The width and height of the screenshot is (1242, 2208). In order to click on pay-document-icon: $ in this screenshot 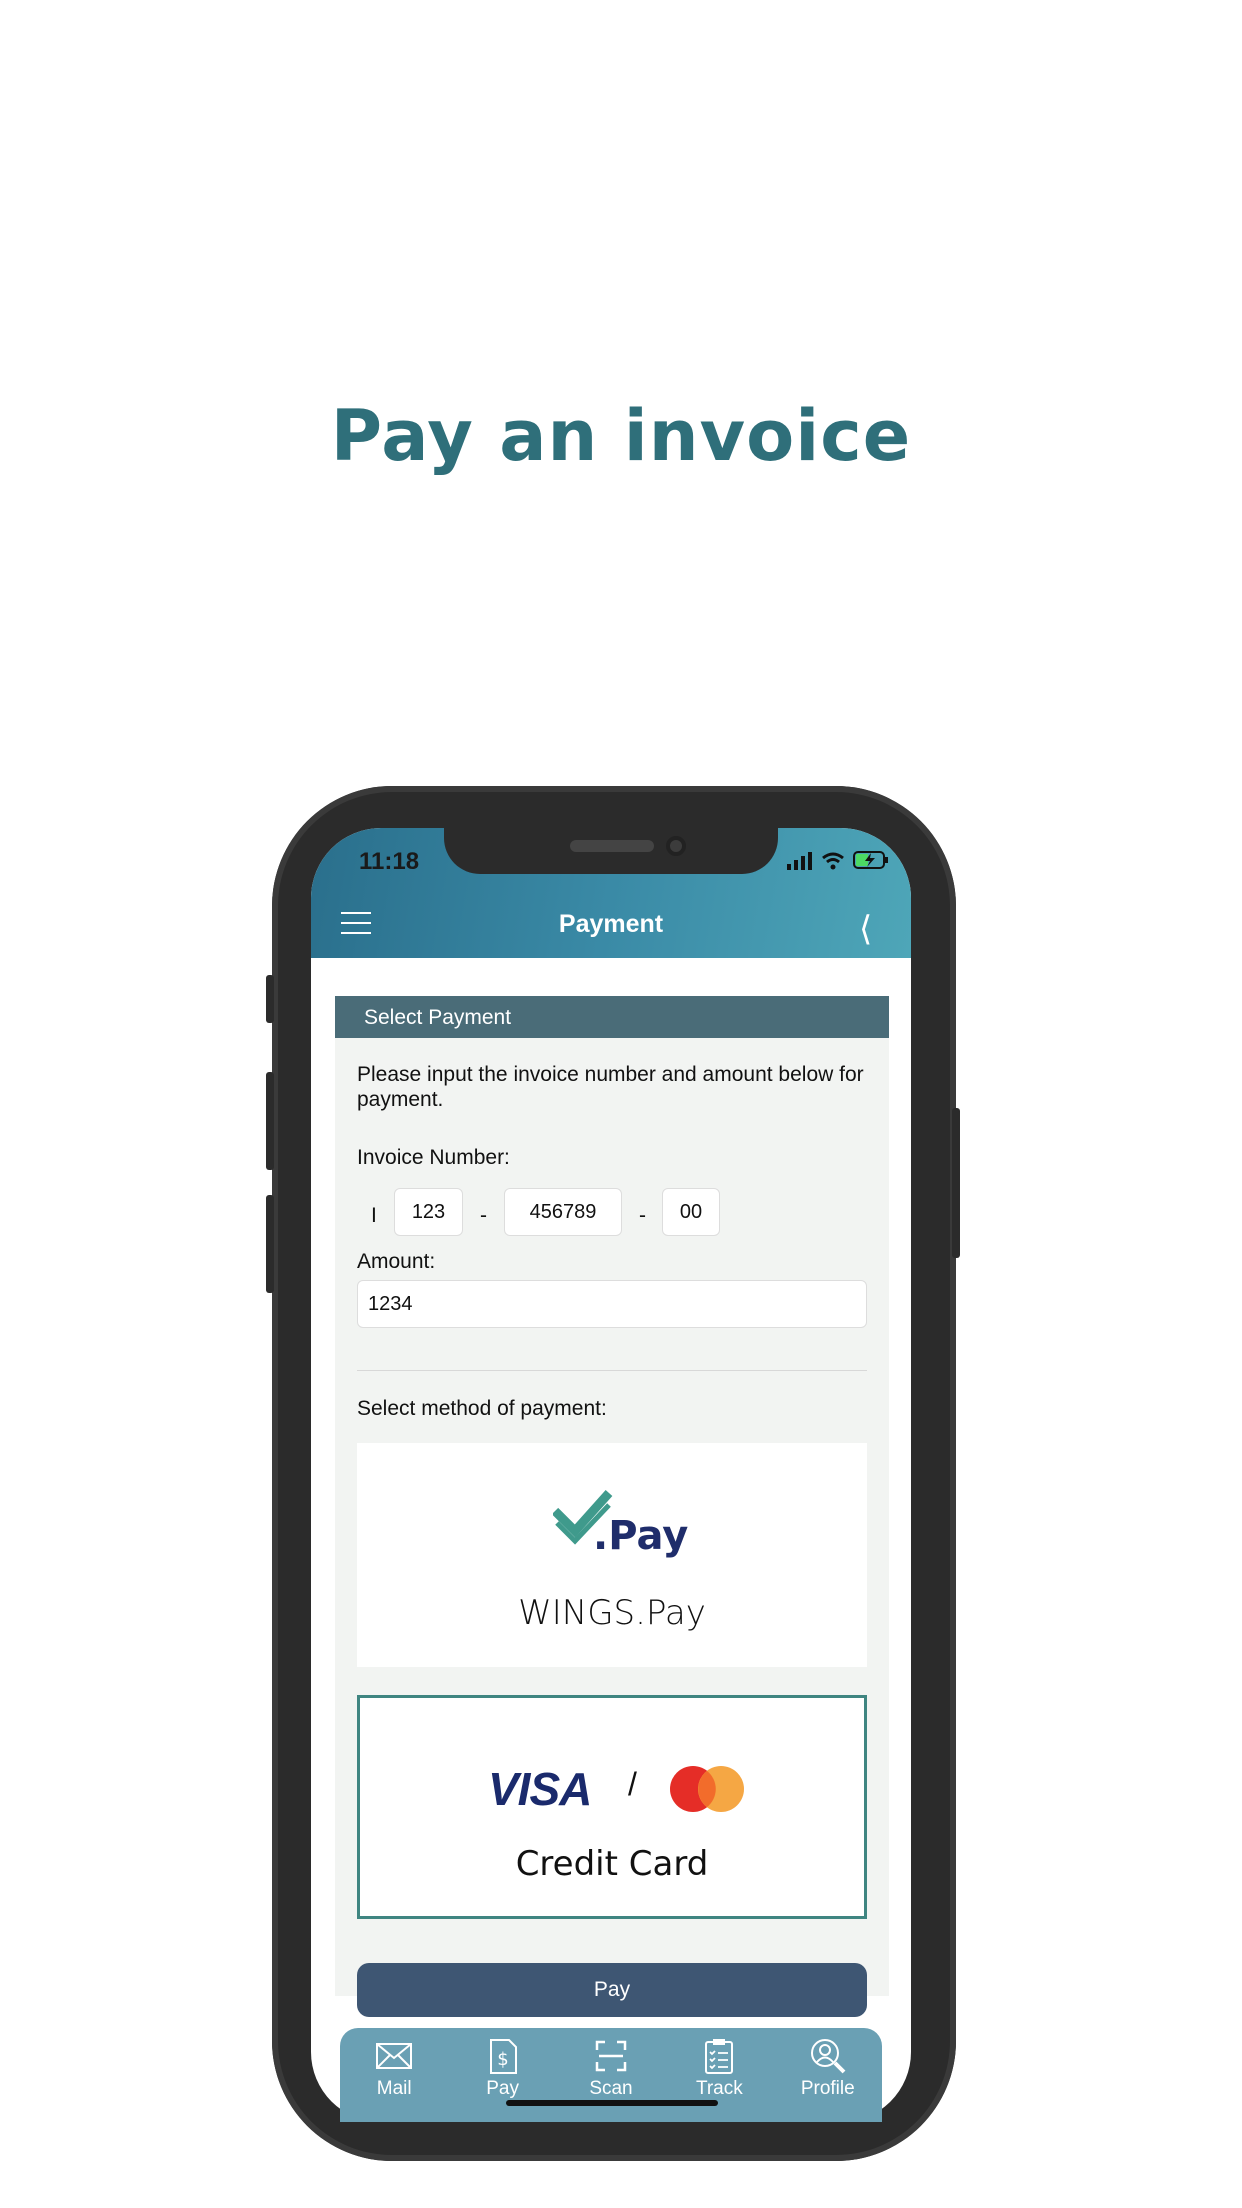, I will do `click(503, 2056)`.